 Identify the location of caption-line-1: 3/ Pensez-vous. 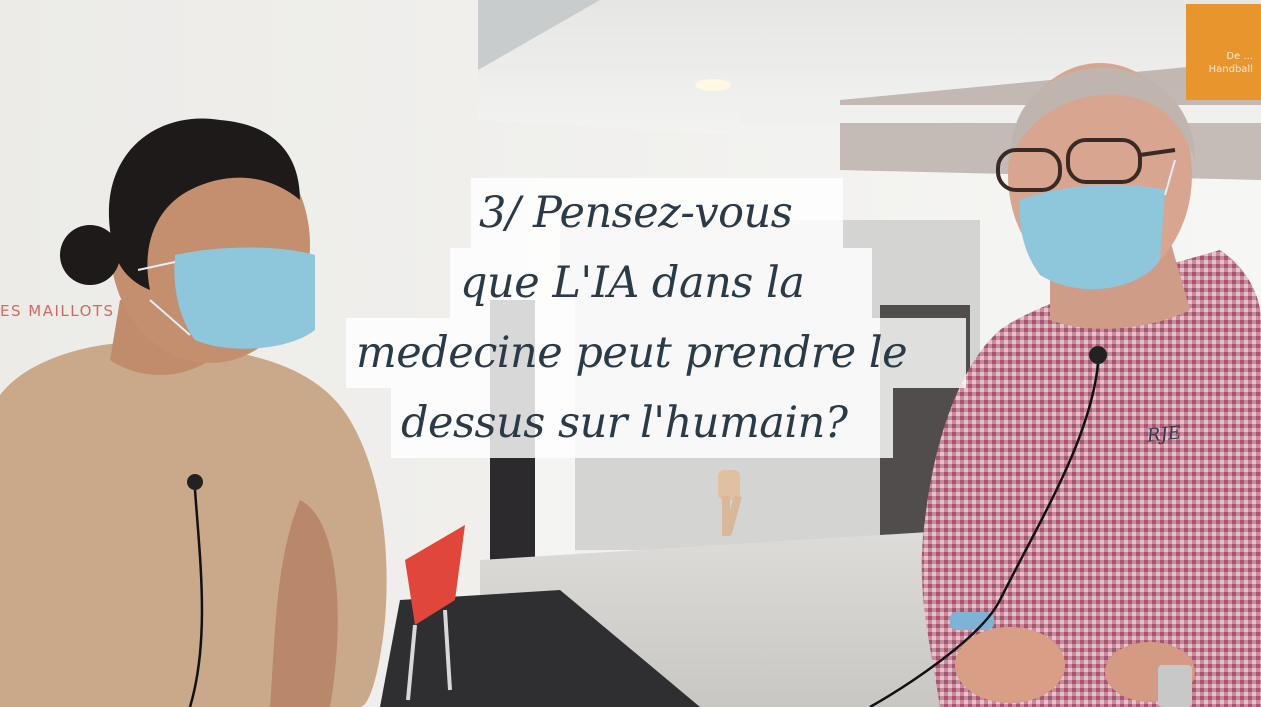
(657, 213).